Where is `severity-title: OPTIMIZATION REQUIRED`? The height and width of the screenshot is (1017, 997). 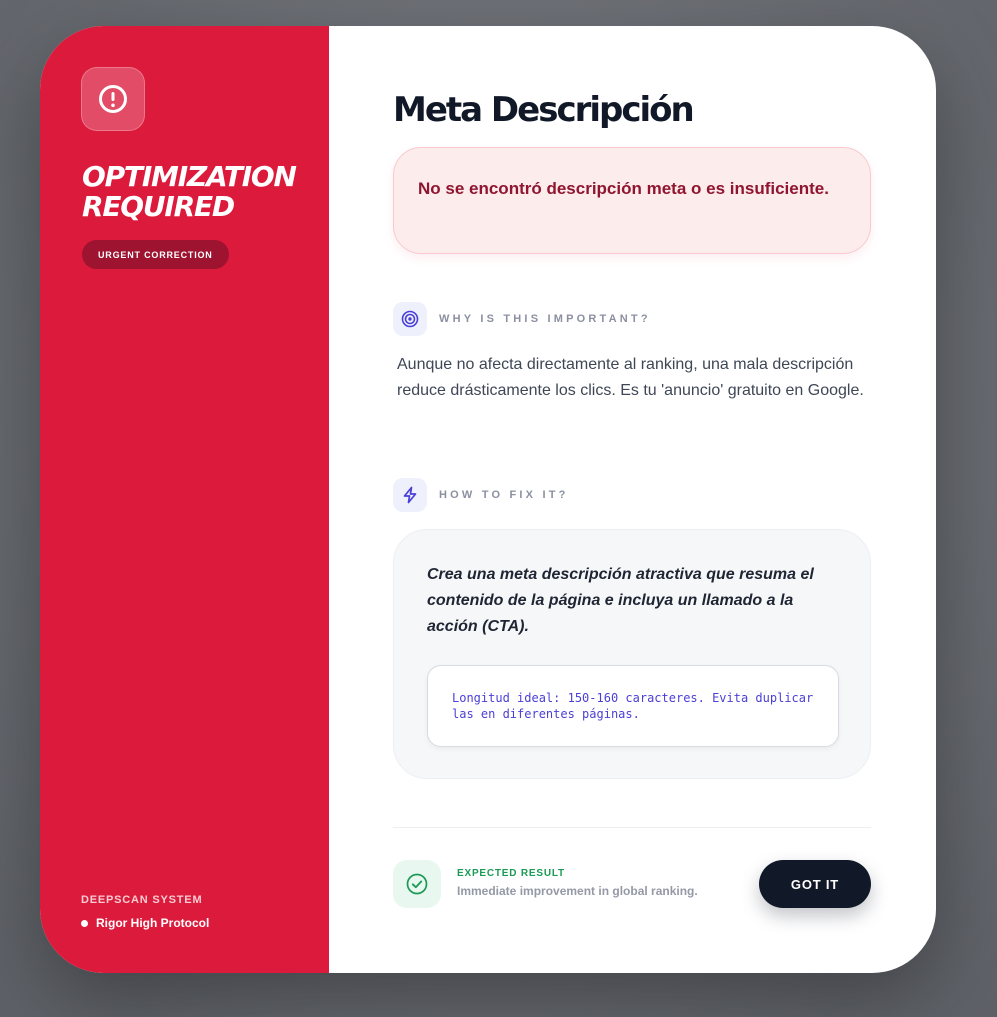
severity-title: OPTIMIZATION REQUIRED is located at coordinates (197, 192).